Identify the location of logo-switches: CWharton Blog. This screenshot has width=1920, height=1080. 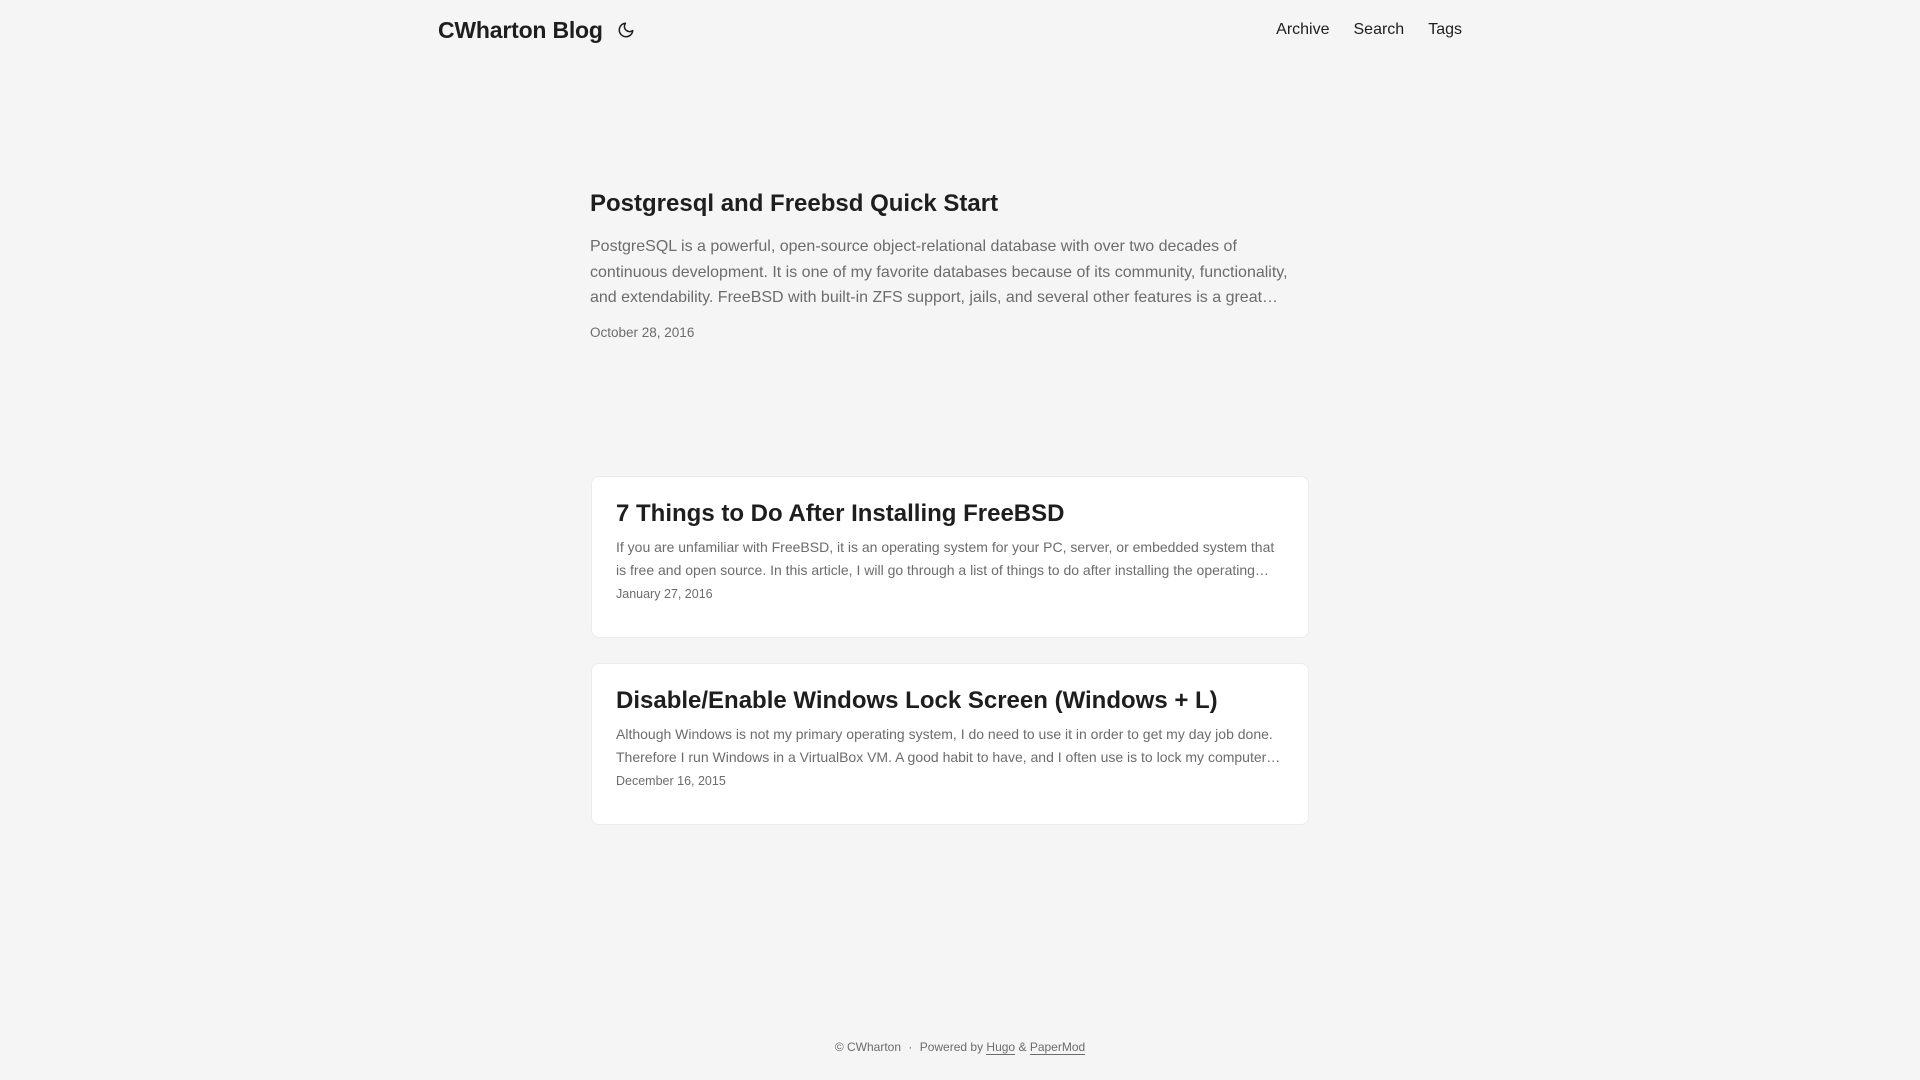
(538, 30).